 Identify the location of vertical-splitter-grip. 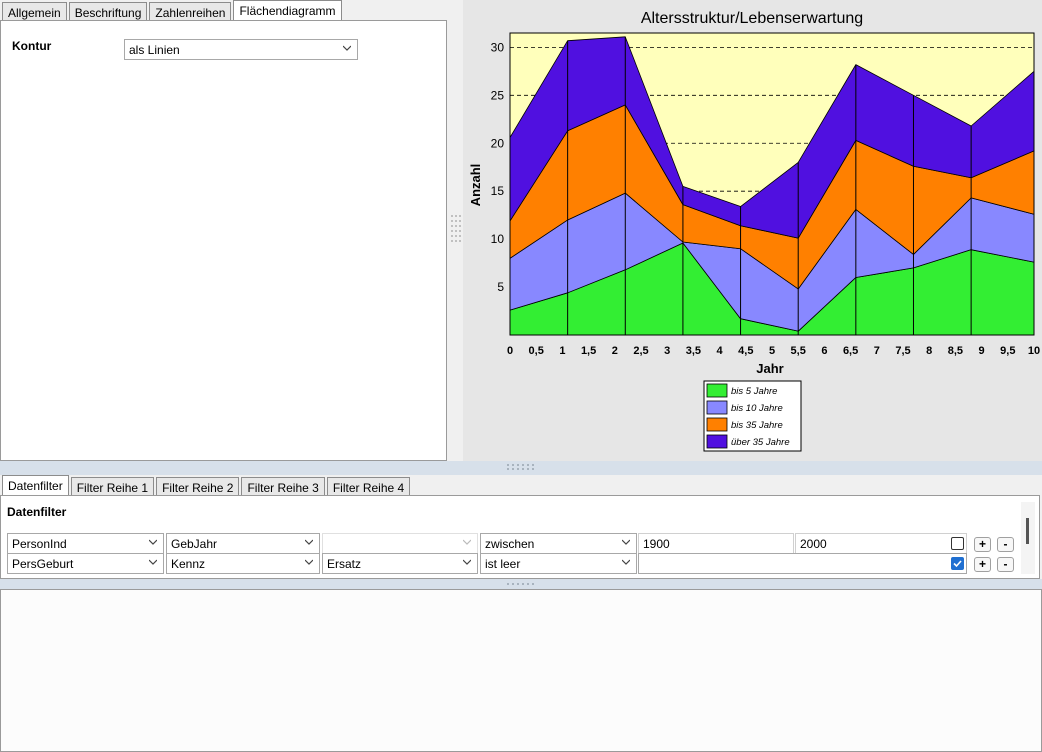
(456, 229).